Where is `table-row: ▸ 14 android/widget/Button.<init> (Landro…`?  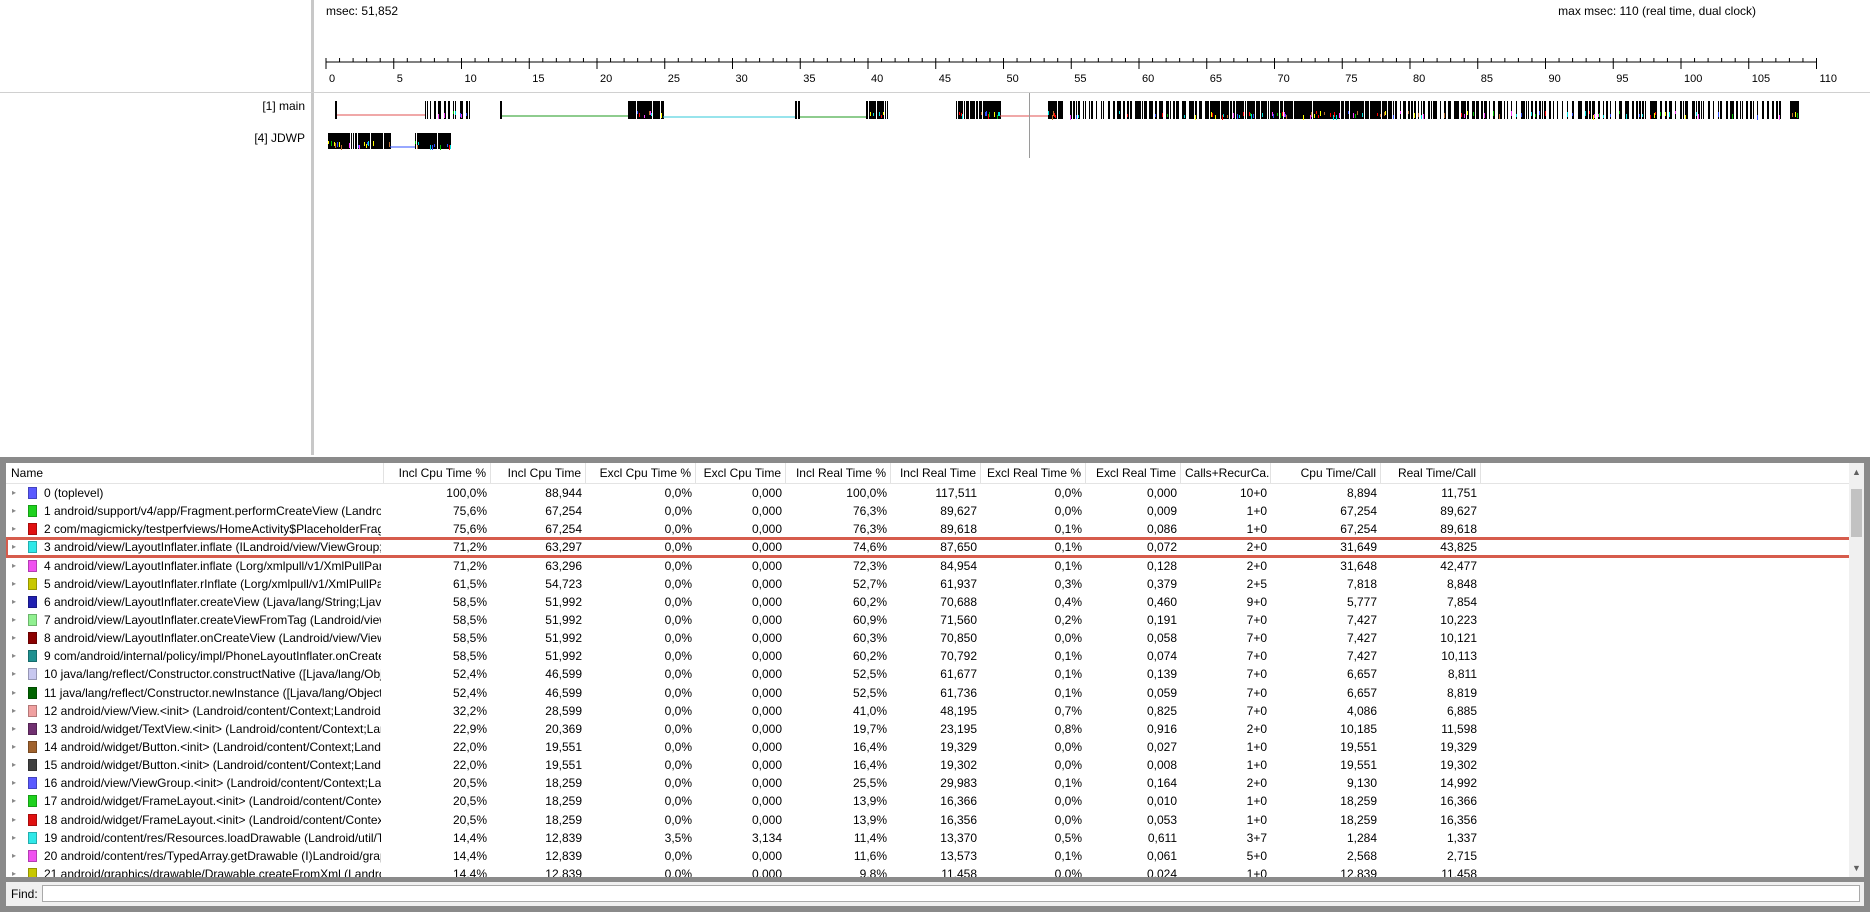
table-row: ▸ 14 android/widget/Button.<init> (Landro… is located at coordinates (928, 747).